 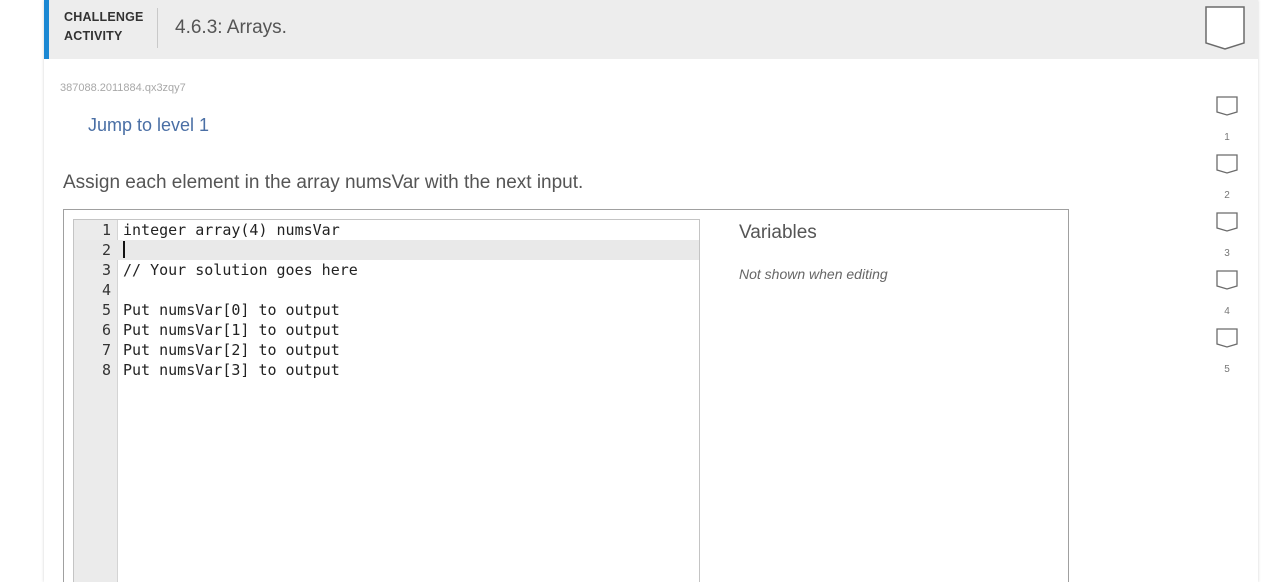 What do you see at coordinates (386, 250) in the screenshot?
I see `code-line: 2` at bounding box center [386, 250].